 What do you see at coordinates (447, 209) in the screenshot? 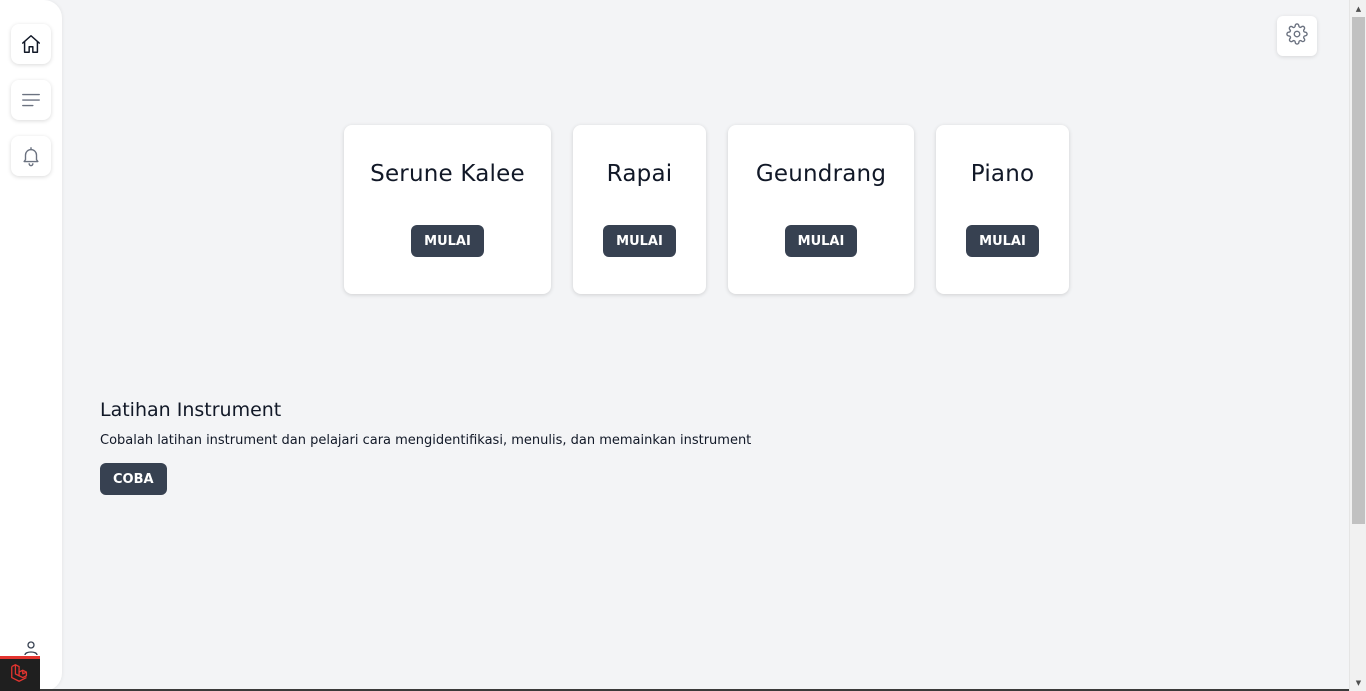
I see `instrument-card: Serune Kalee MULAI` at bounding box center [447, 209].